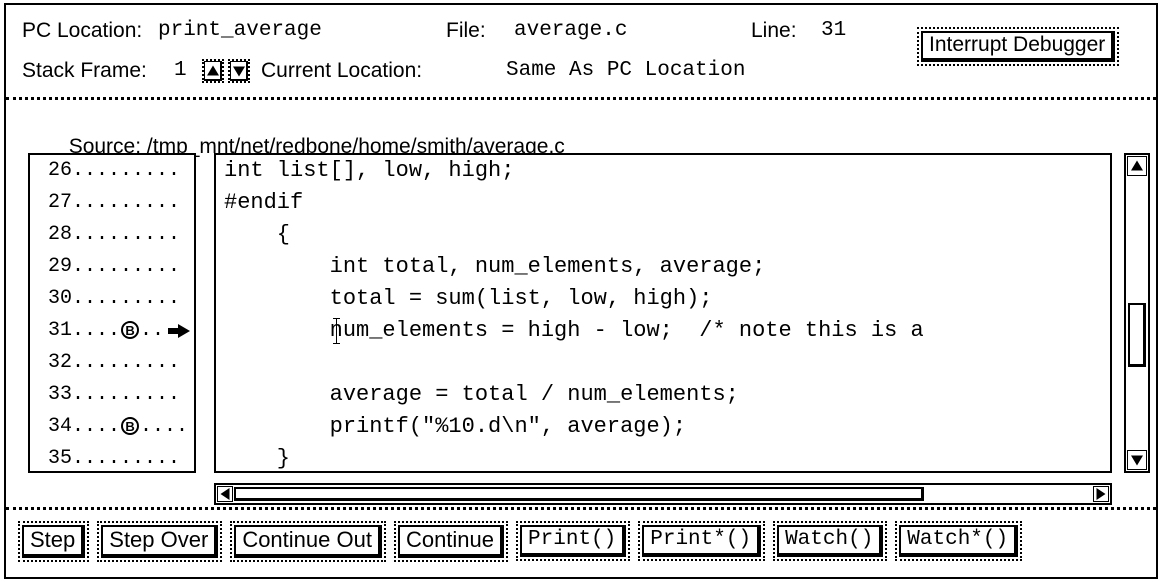 Image resolution: width=1162 pixels, height=582 pixels. I want to click on command-button-label: Continue Out, so click(308, 542).